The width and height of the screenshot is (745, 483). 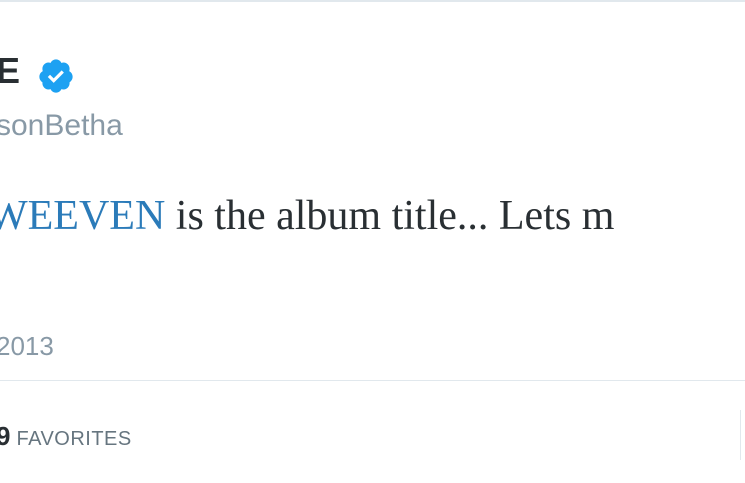 I want to click on tweet-text: WEEVEN is the album title... Lets m, so click(x=307, y=216).